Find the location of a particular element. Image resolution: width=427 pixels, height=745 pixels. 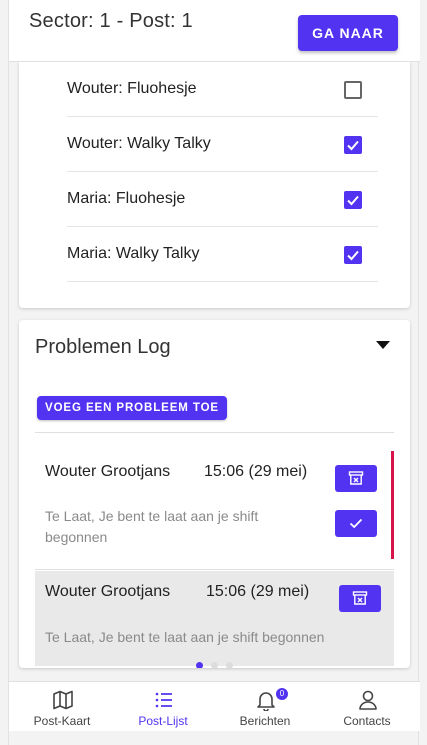

checklist-item-label: Wouter: Walky Talky is located at coordinates (139, 143).